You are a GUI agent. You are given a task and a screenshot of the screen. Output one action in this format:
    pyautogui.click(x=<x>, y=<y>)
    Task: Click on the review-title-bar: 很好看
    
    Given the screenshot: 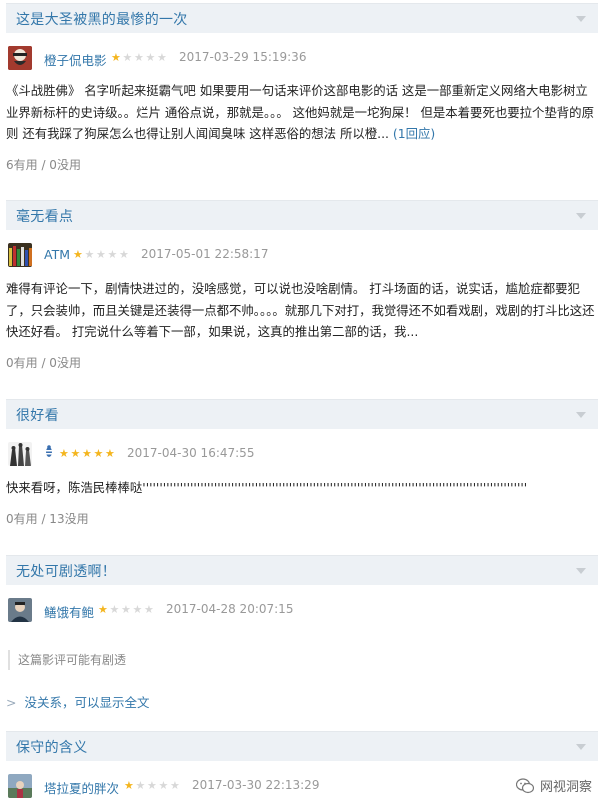 What is the action you would take?
    pyautogui.click(x=302, y=414)
    